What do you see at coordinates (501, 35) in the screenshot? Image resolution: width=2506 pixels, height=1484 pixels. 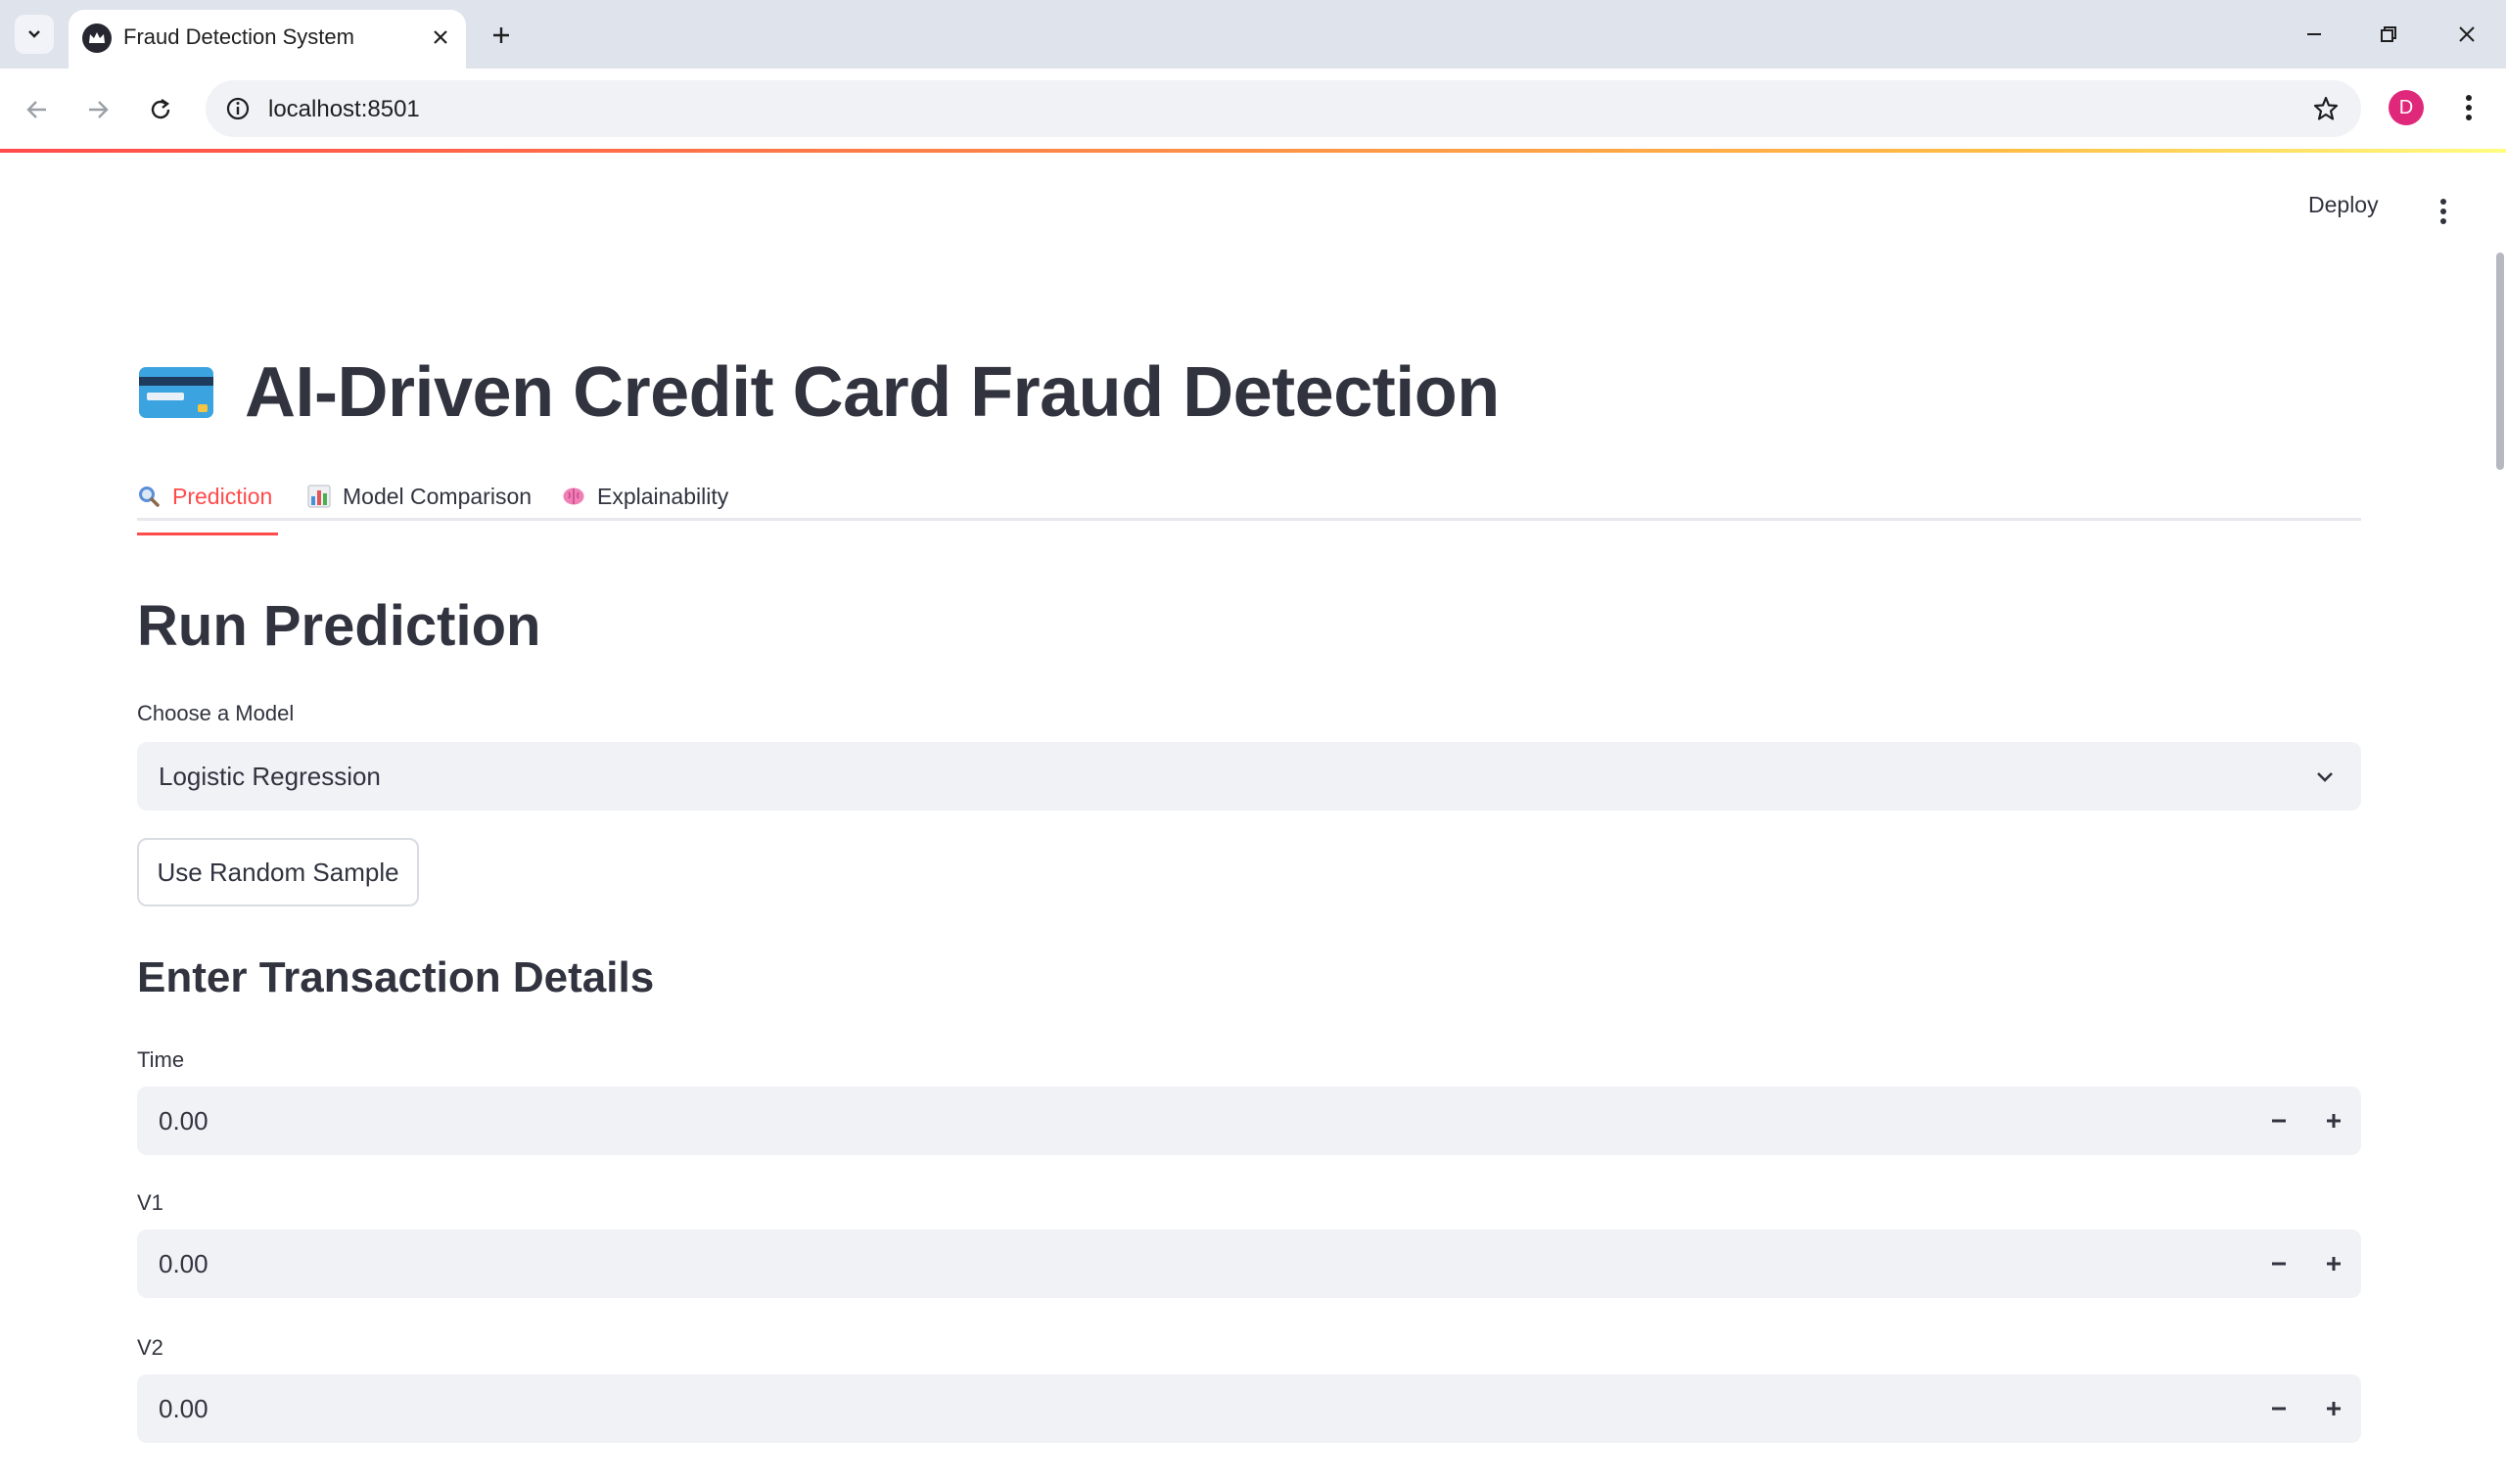 I see `new-tab-icon` at bounding box center [501, 35].